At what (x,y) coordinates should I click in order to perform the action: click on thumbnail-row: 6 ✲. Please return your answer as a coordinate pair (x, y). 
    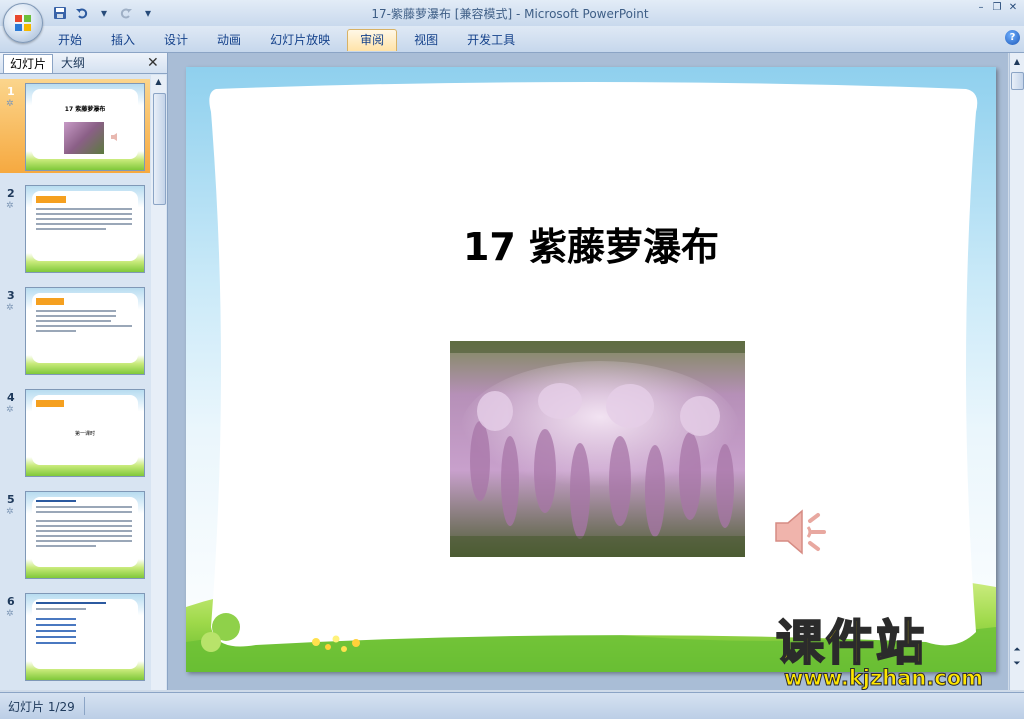
    Looking at the image, I should click on (75, 636).